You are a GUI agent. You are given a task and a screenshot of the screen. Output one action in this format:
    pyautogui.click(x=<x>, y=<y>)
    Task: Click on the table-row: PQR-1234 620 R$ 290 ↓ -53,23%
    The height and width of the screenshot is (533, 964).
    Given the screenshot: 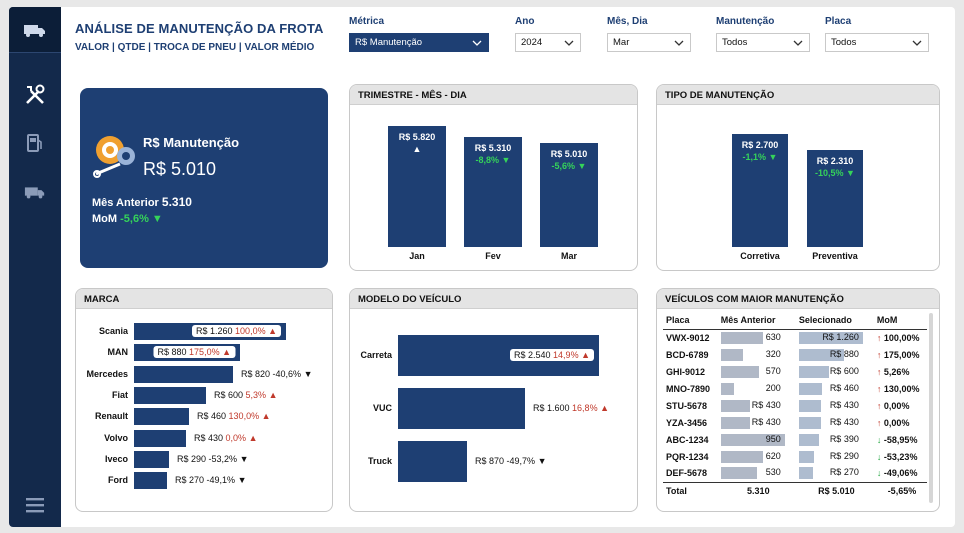 What is the action you would take?
    pyautogui.click(x=795, y=456)
    